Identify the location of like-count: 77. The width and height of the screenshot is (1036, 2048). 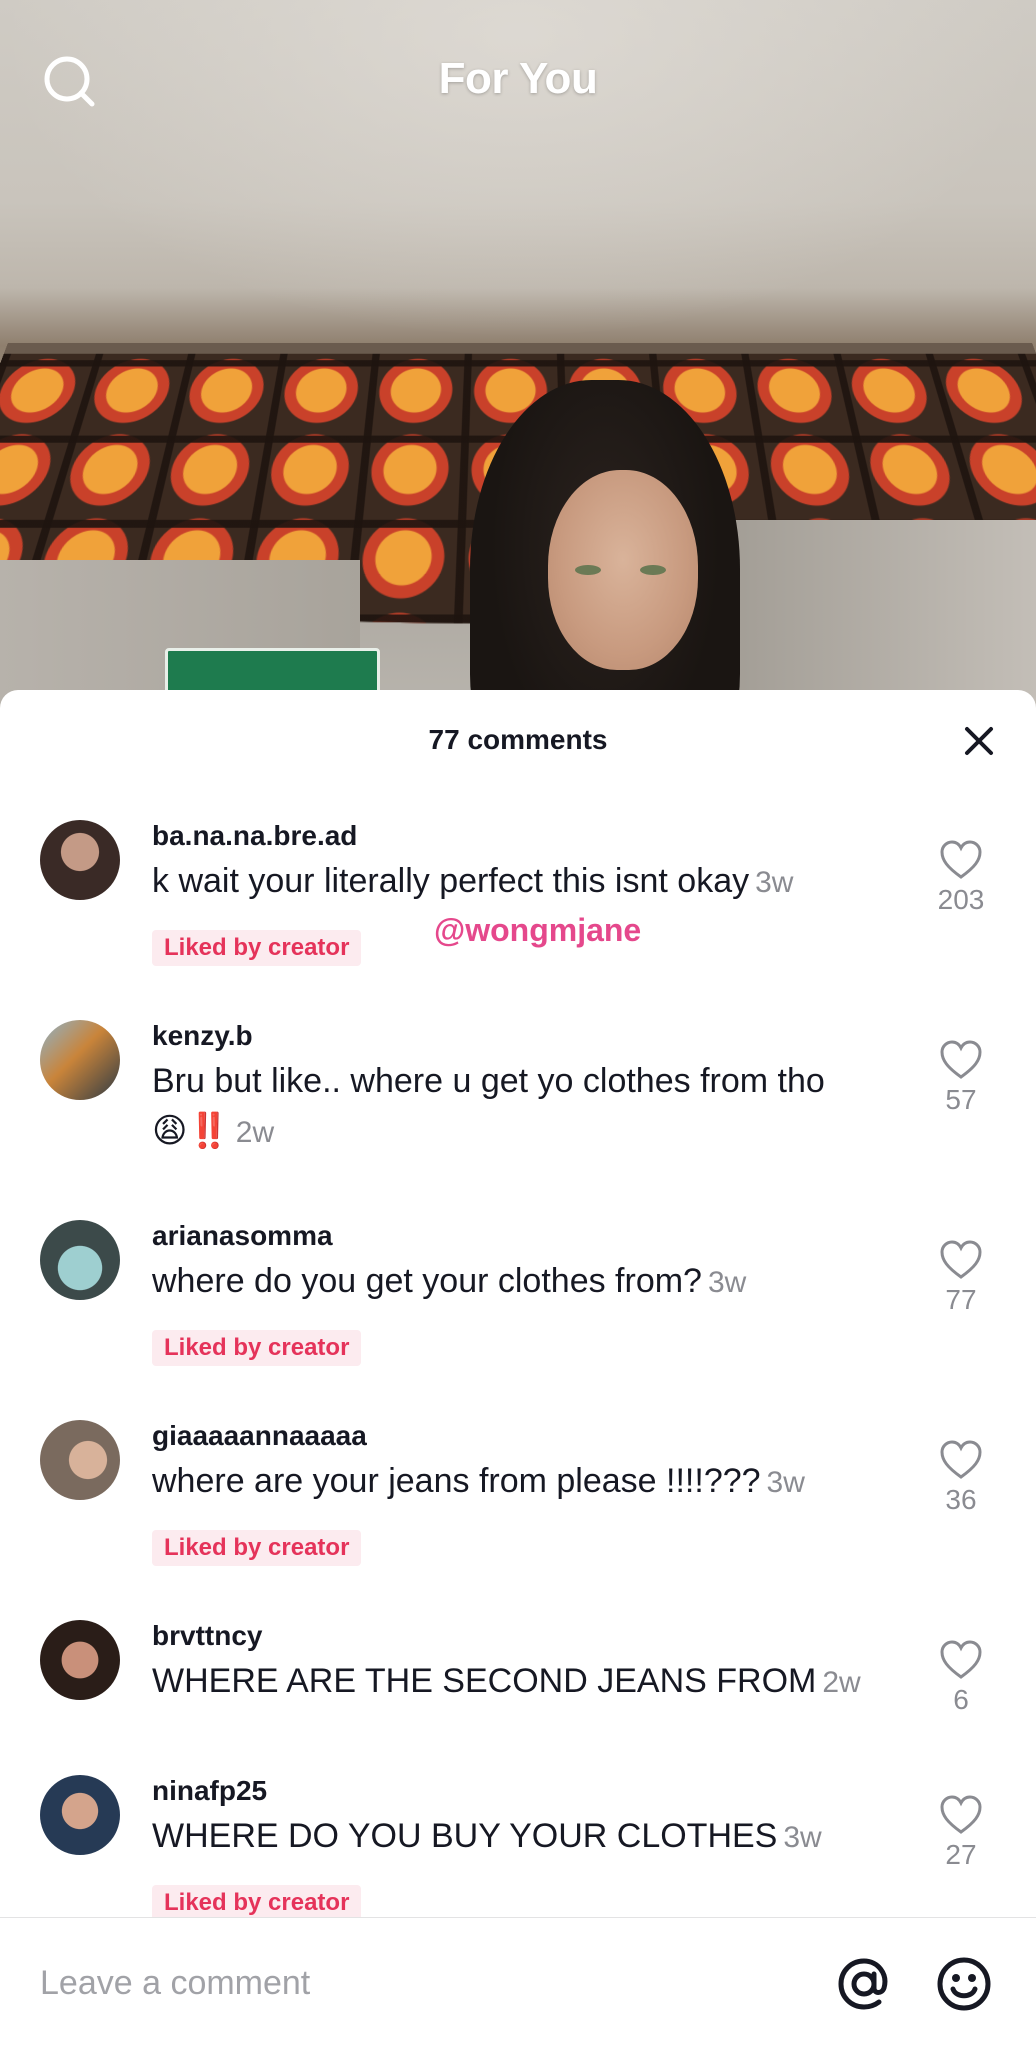
(961, 1299).